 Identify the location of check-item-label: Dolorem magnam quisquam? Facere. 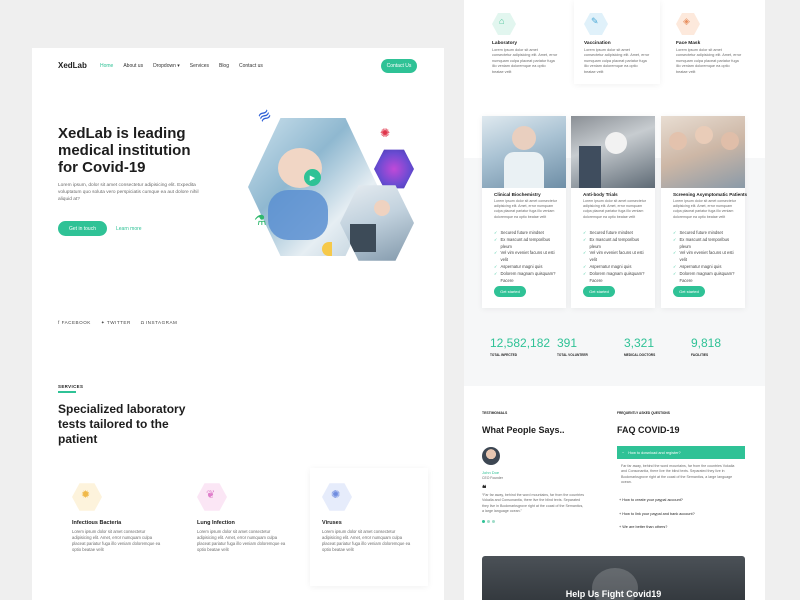
(707, 276).